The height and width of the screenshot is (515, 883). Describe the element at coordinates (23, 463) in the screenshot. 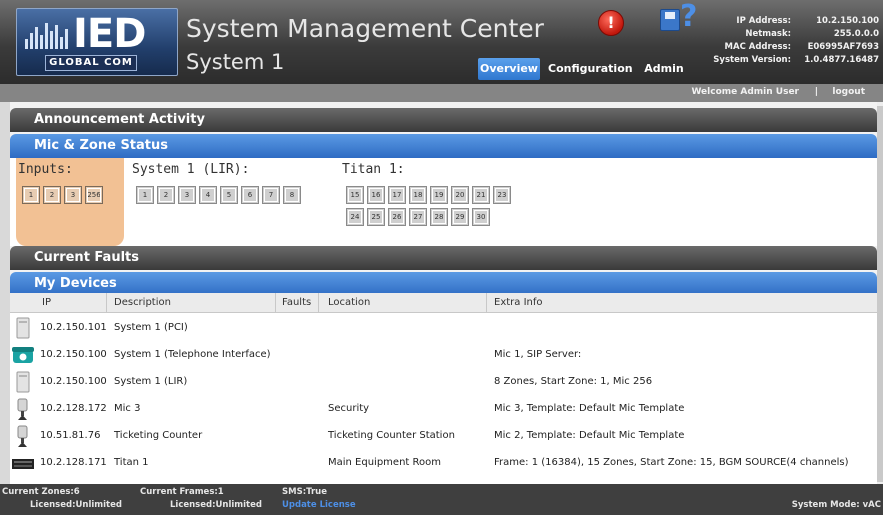

I see `rack-unit-icon` at that location.